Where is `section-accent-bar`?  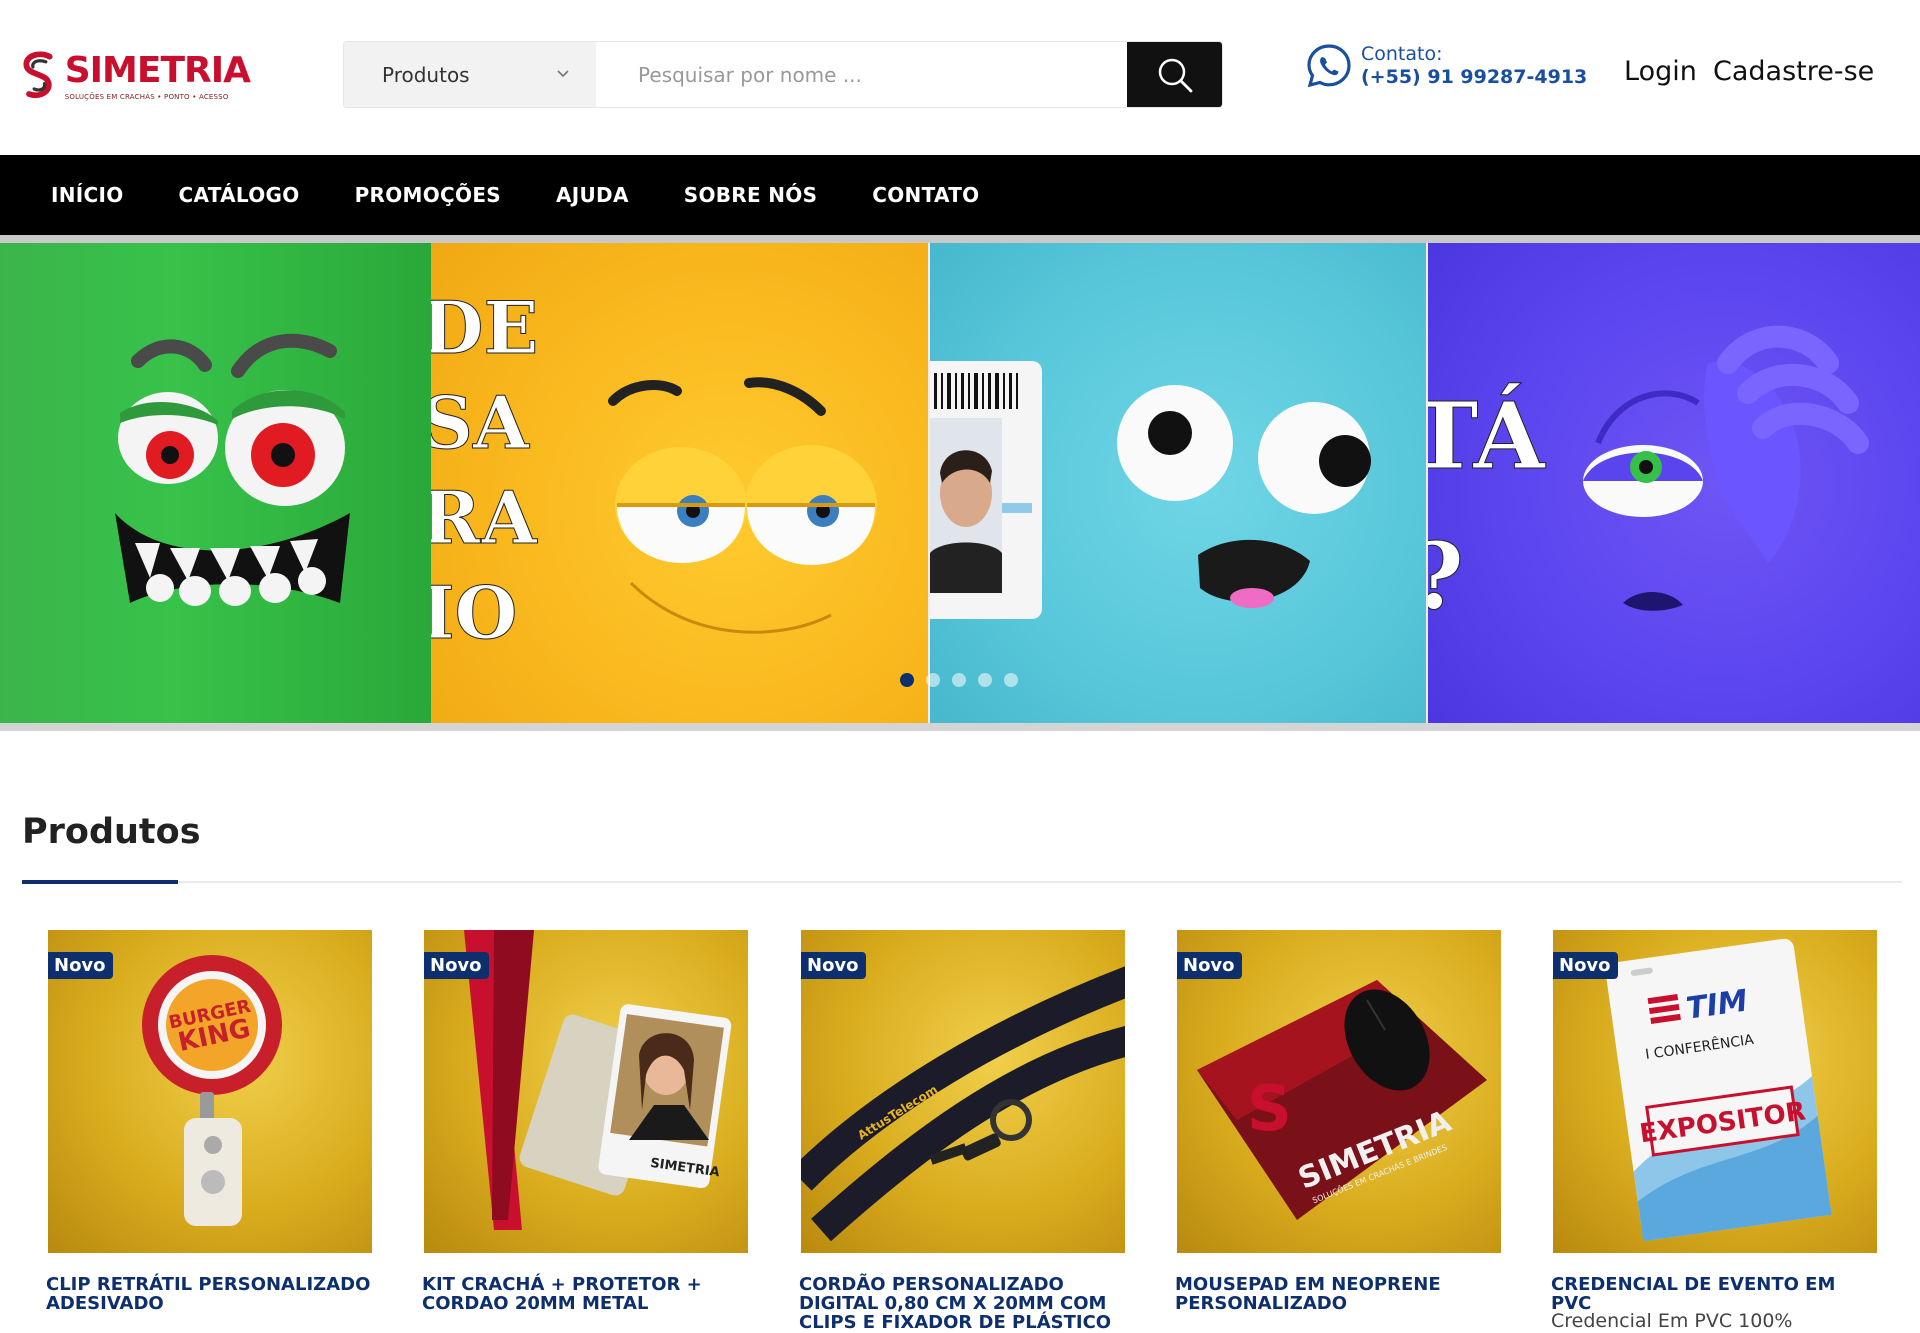 section-accent-bar is located at coordinates (100, 882).